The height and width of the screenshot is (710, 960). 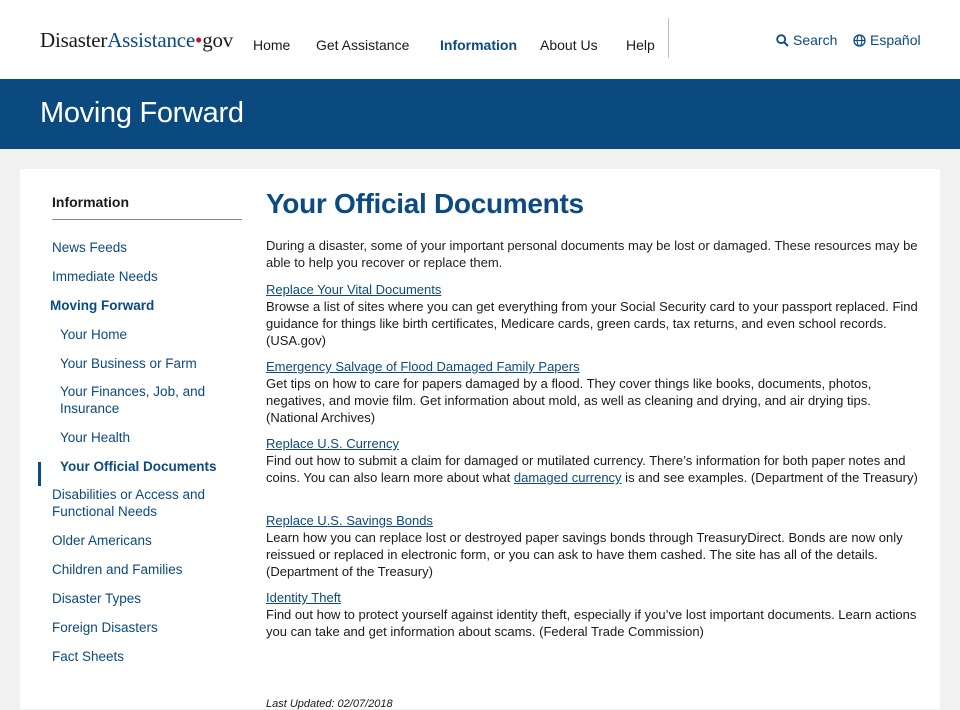 What do you see at coordinates (151, 40) in the screenshot?
I see `logo-text-accent: Assistance` at bounding box center [151, 40].